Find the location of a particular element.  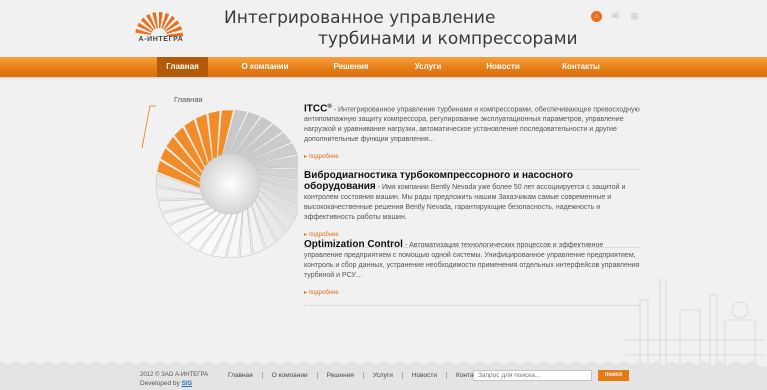

article-title: ITCC is located at coordinates (315, 108).